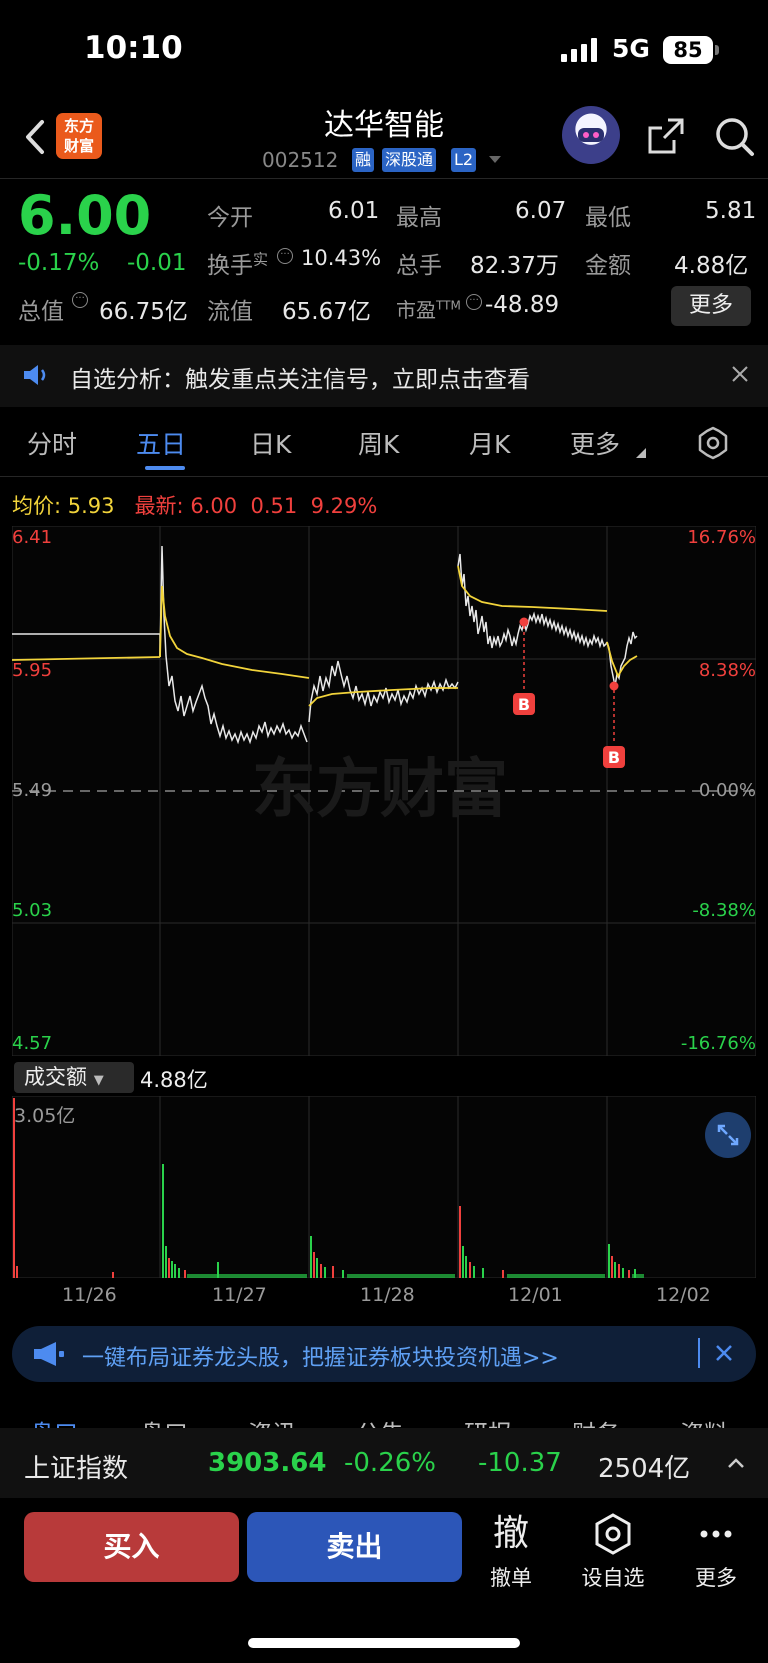  I want to click on y-tick-right: 16.76%, so click(721, 537).